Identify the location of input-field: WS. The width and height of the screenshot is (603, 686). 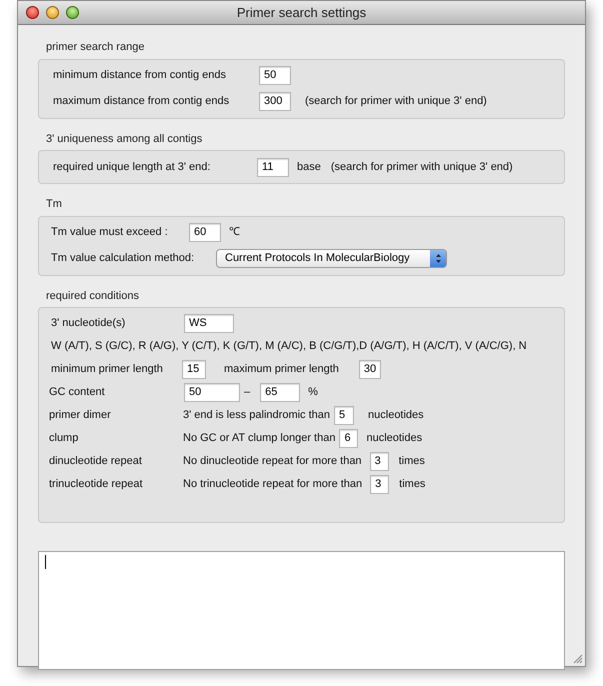
(209, 323).